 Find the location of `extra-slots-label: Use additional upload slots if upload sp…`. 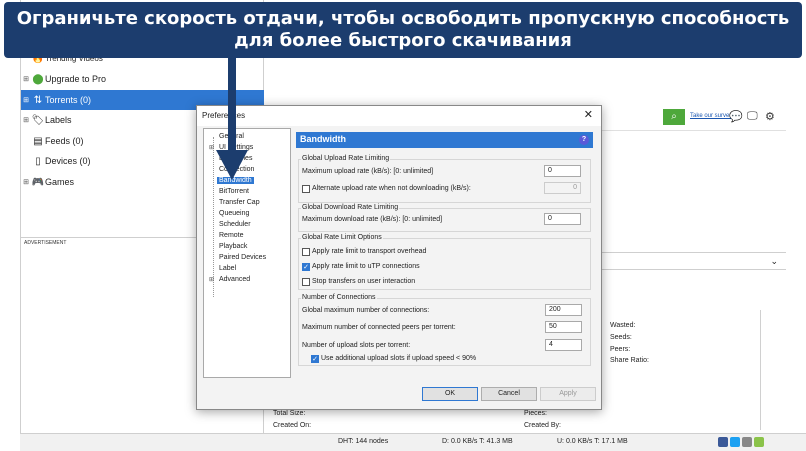

extra-slots-label: Use additional upload slots if upload sp… is located at coordinates (399, 358).